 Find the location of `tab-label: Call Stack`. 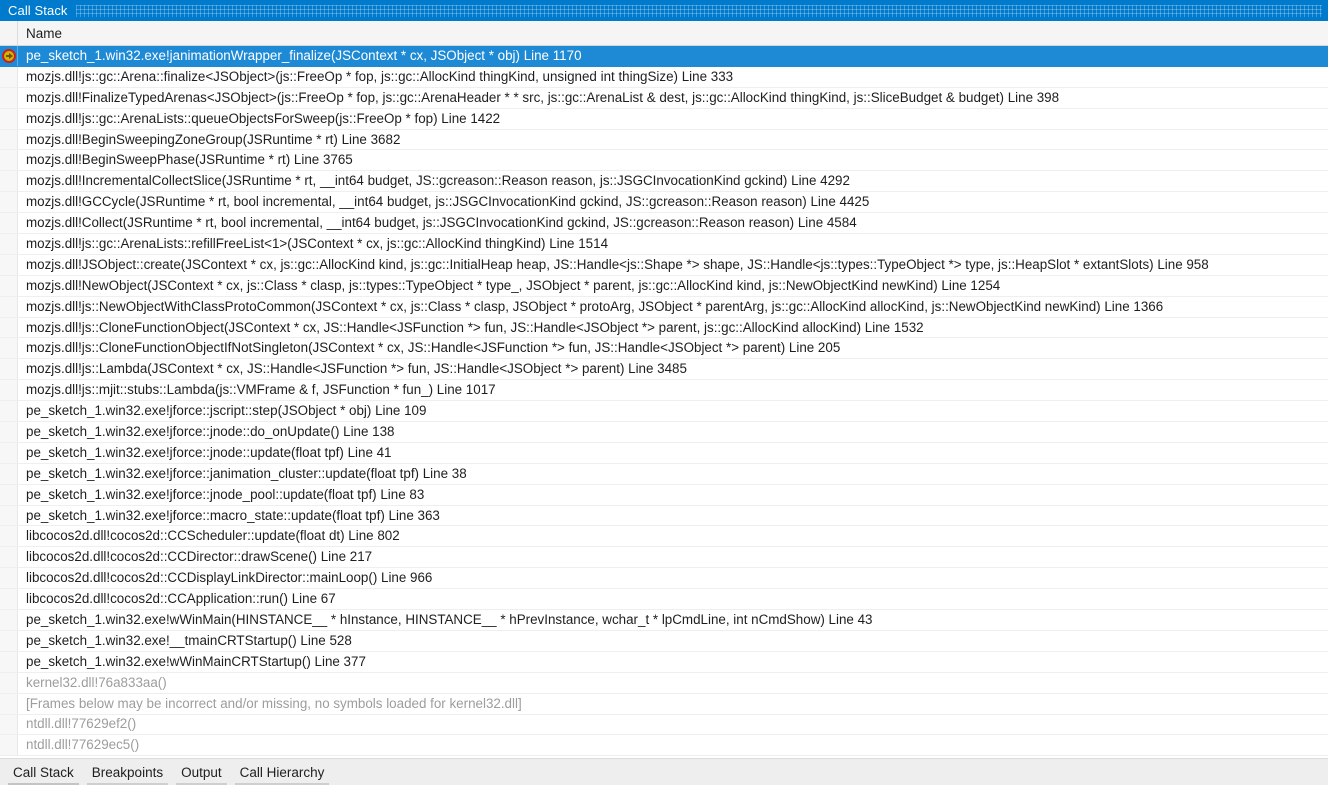

tab-label: Call Stack is located at coordinates (43, 772).